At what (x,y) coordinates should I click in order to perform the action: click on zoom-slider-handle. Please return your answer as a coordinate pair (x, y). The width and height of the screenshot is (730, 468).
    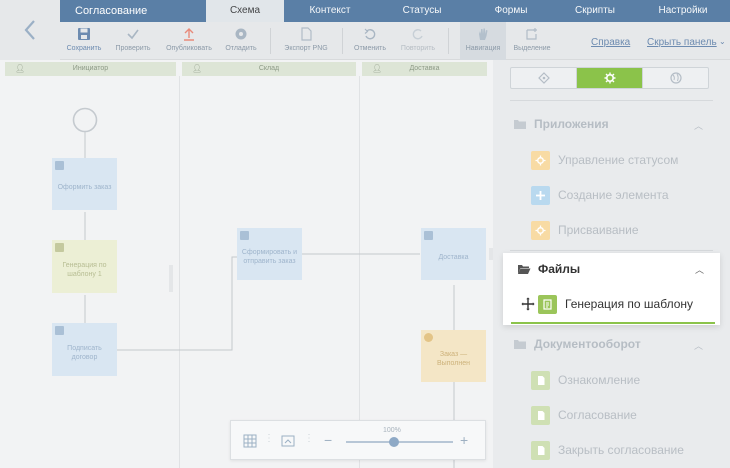
    Looking at the image, I should click on (394, 442).